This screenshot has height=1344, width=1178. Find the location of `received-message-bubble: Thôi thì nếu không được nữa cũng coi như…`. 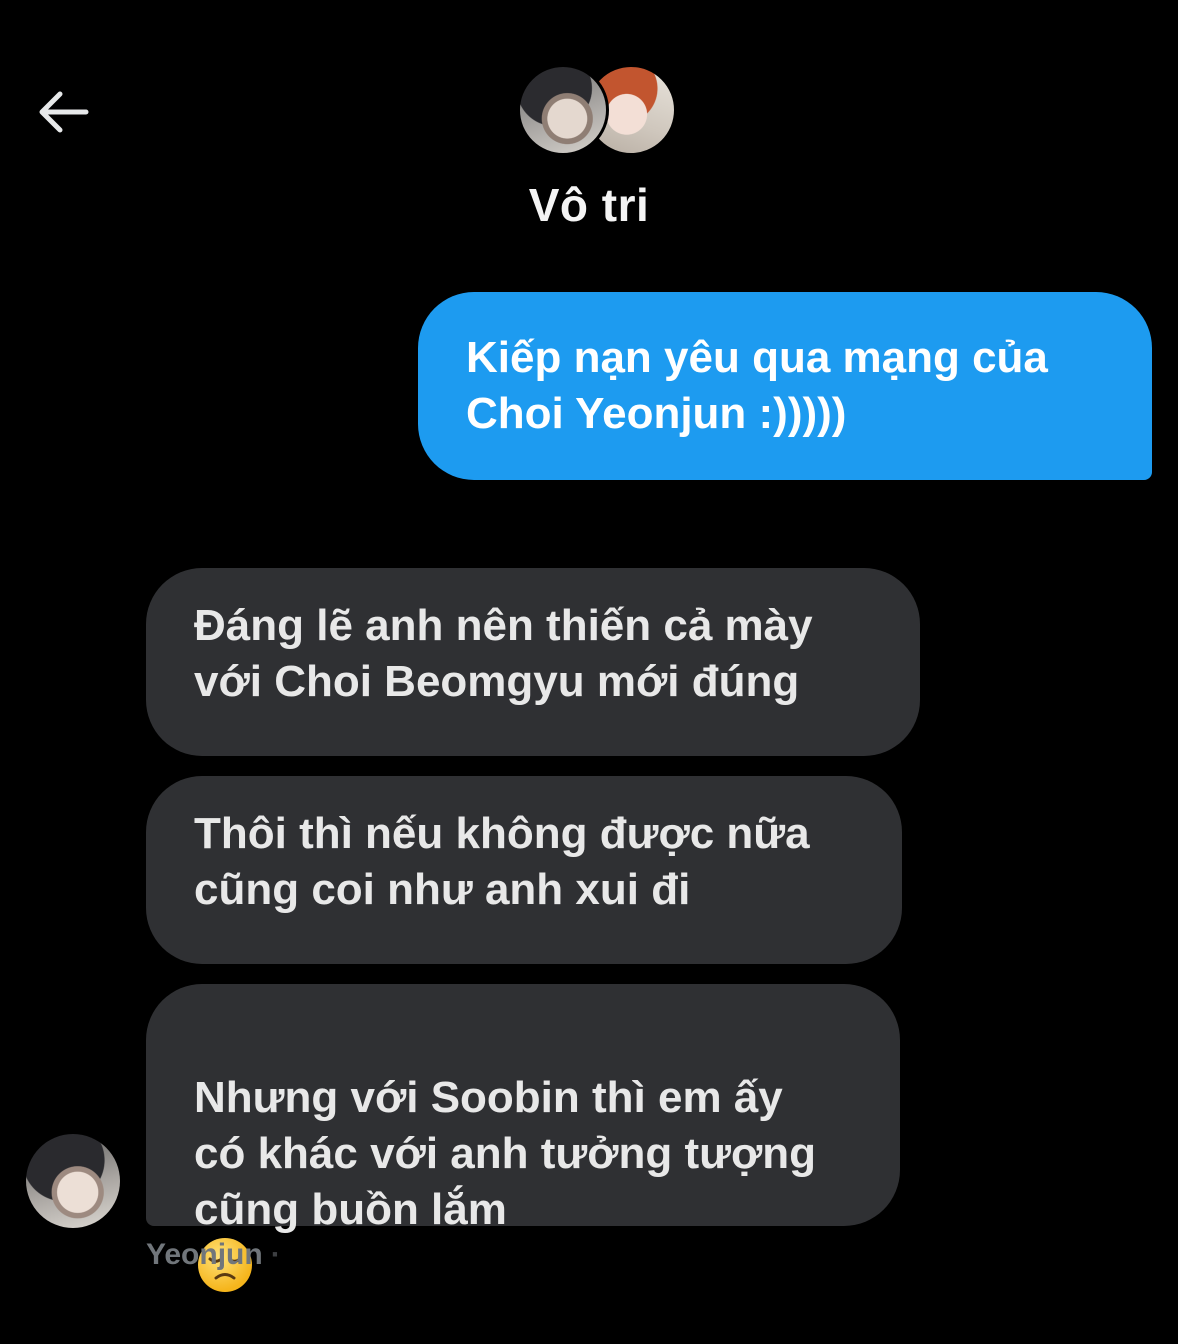

received-message-bubble: Thôi thì nếu không được nữa cũng coi như… is located at coordinates (524, 870).